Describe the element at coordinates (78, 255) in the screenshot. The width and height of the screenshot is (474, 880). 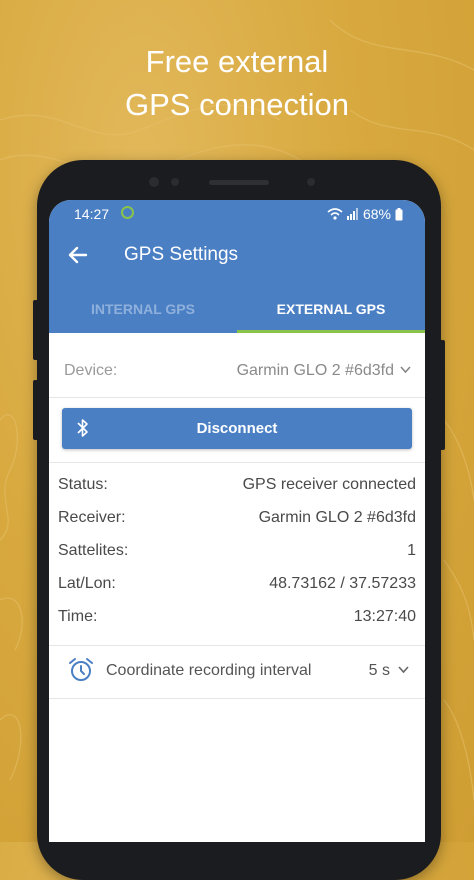
I see `back-arrow-icon` at that location.